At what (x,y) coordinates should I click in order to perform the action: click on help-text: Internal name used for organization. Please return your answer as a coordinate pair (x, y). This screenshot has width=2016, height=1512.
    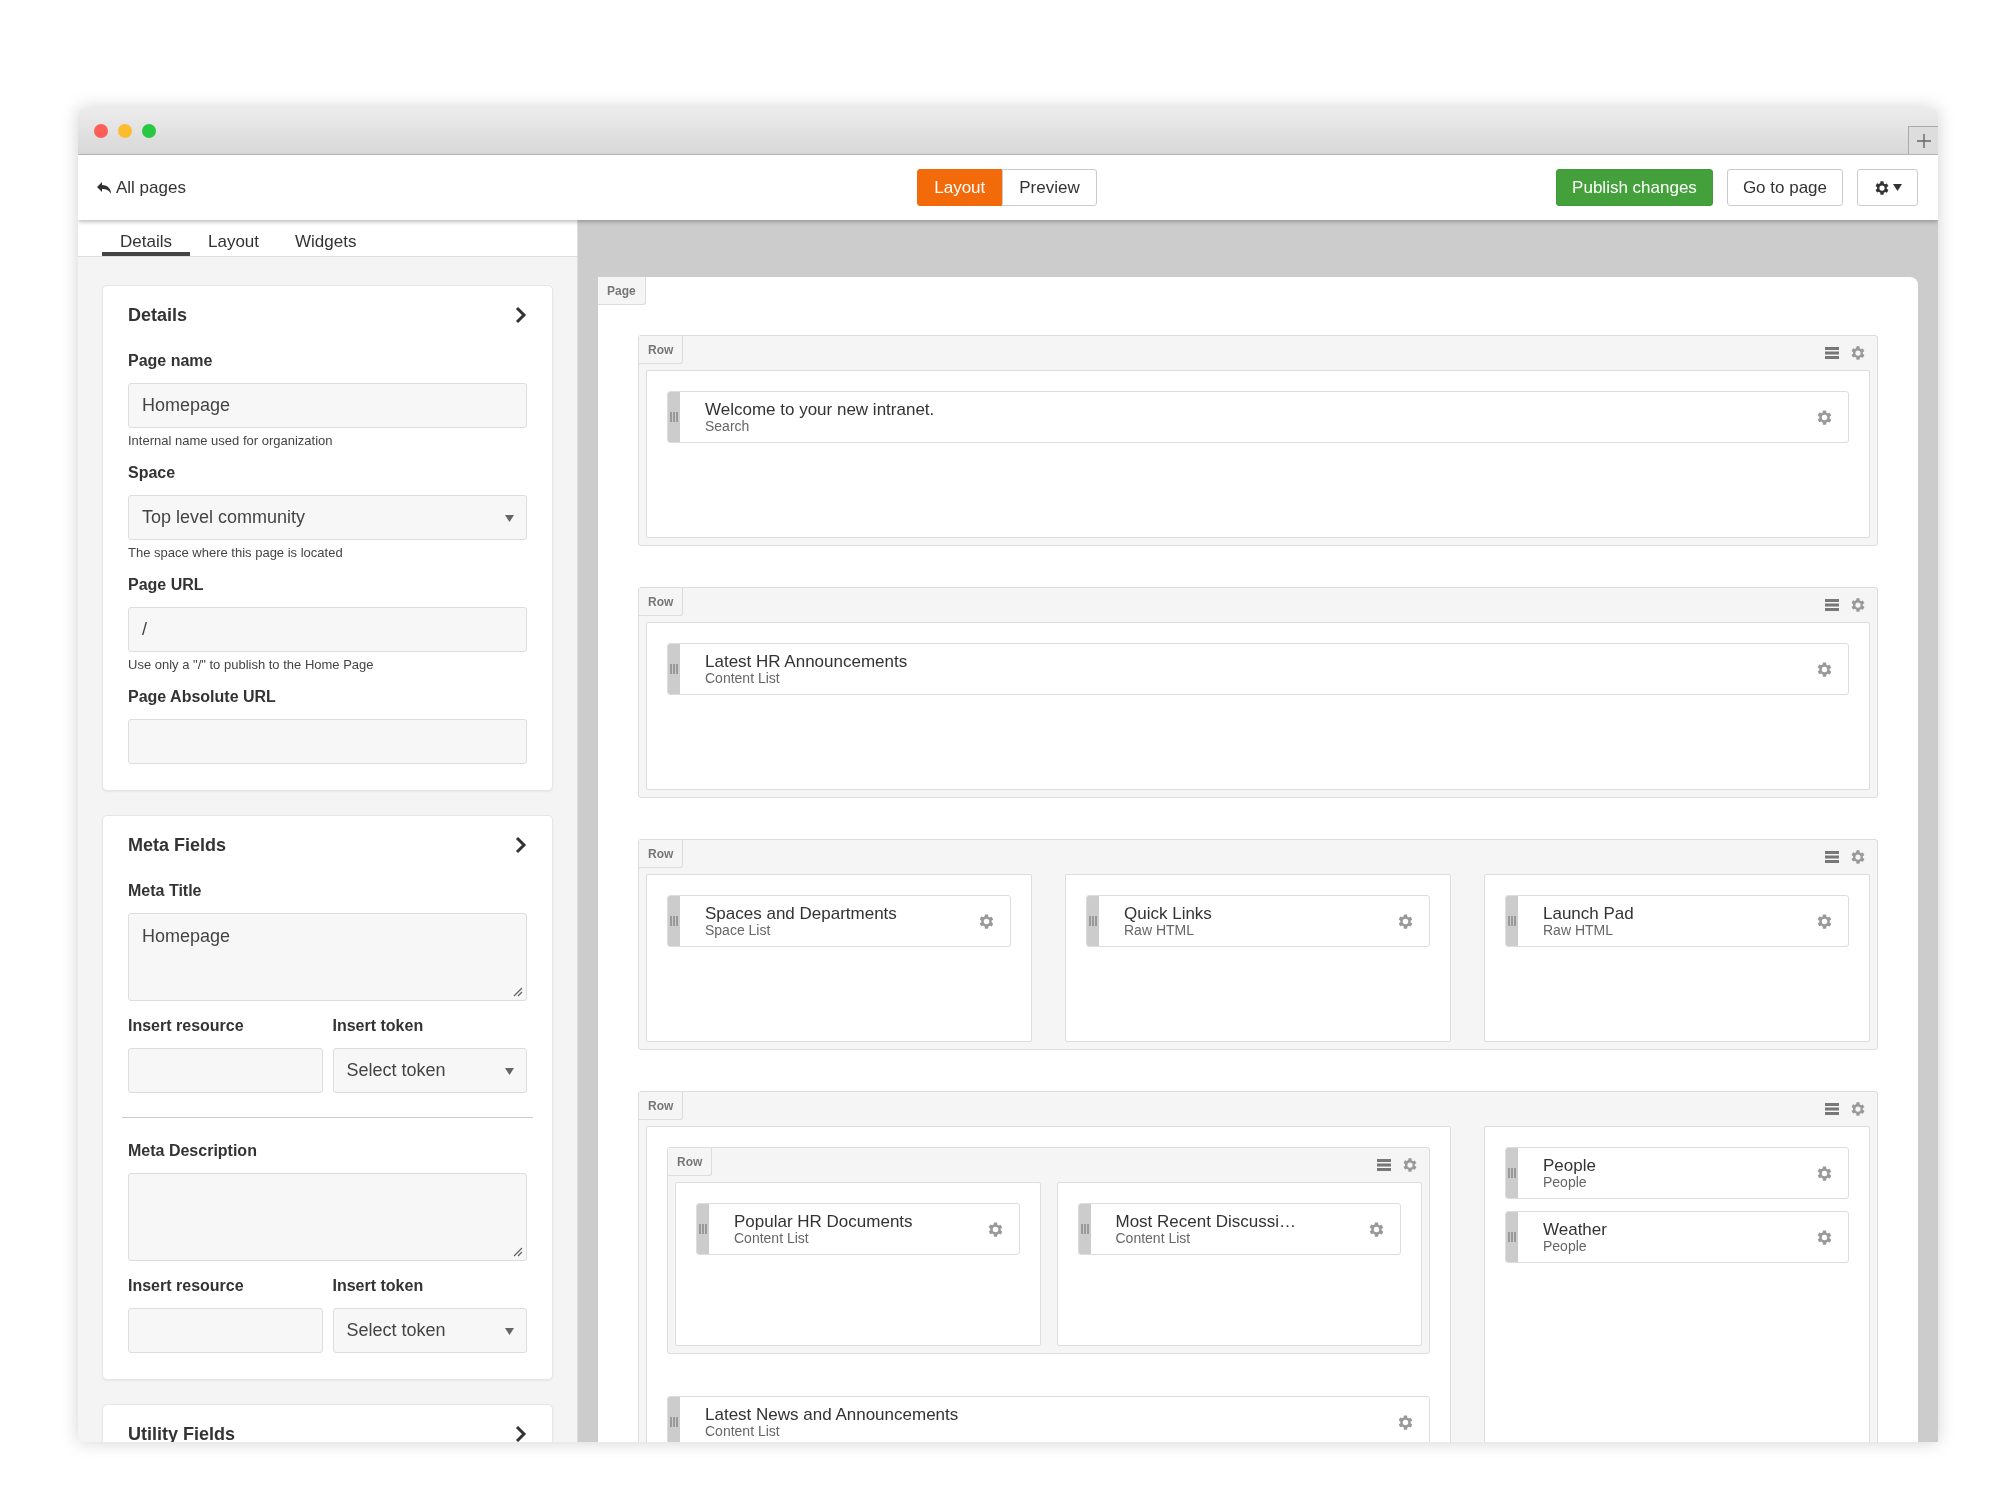
    Looking at the image, I should click on (231, 440).